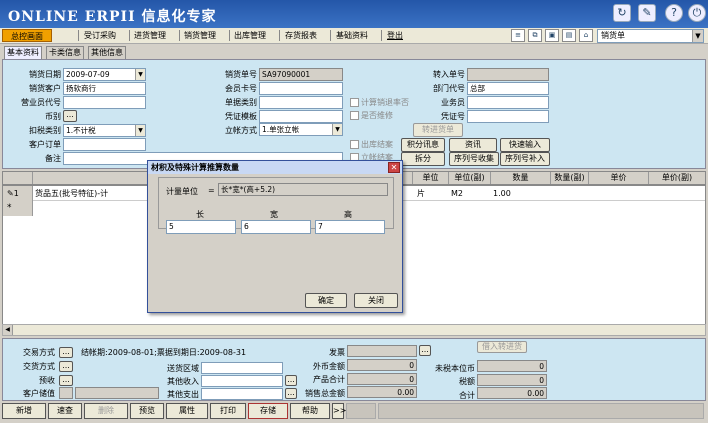  What do you see at coordinates (310, 411) in the screenshot?
I see `help-button: 帮助` at bounding box center [310, 411].